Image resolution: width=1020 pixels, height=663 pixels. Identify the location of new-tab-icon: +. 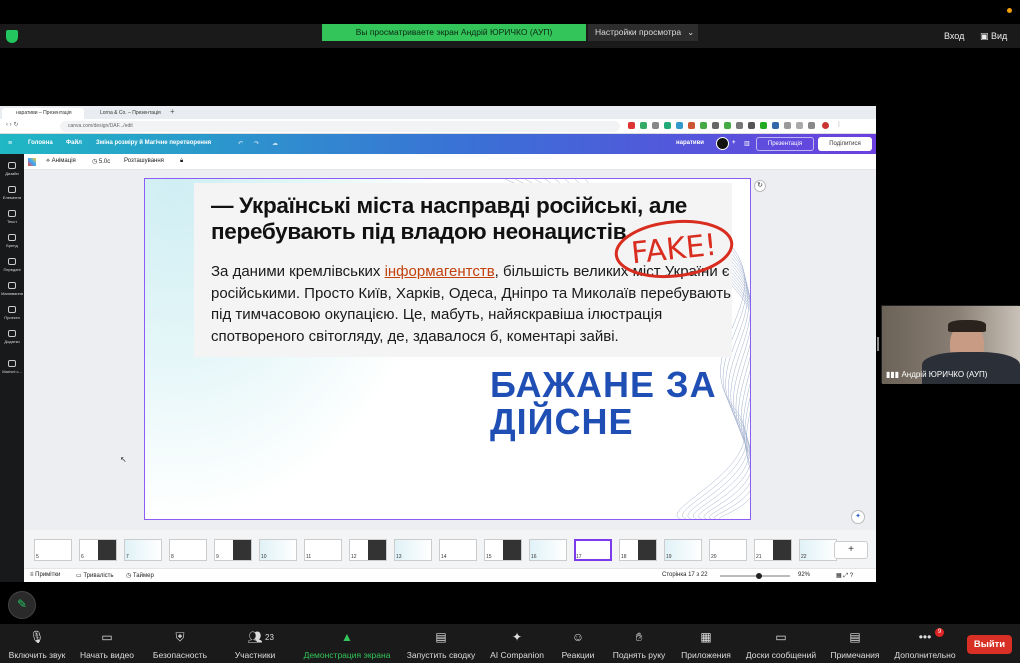
(172, 111).